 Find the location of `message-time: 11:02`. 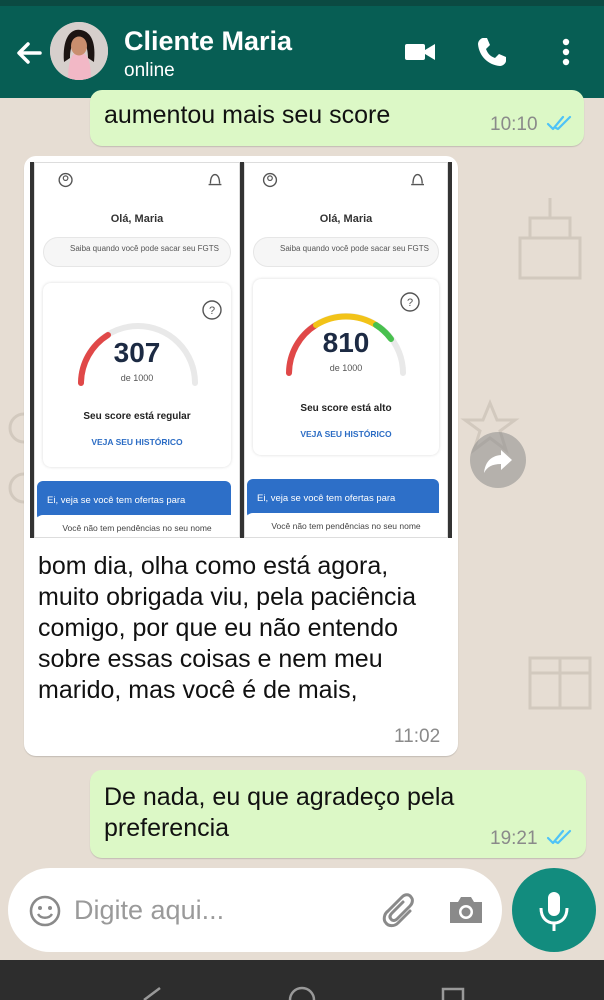

message-time: 11:02 is located at coordinates (417, 736).